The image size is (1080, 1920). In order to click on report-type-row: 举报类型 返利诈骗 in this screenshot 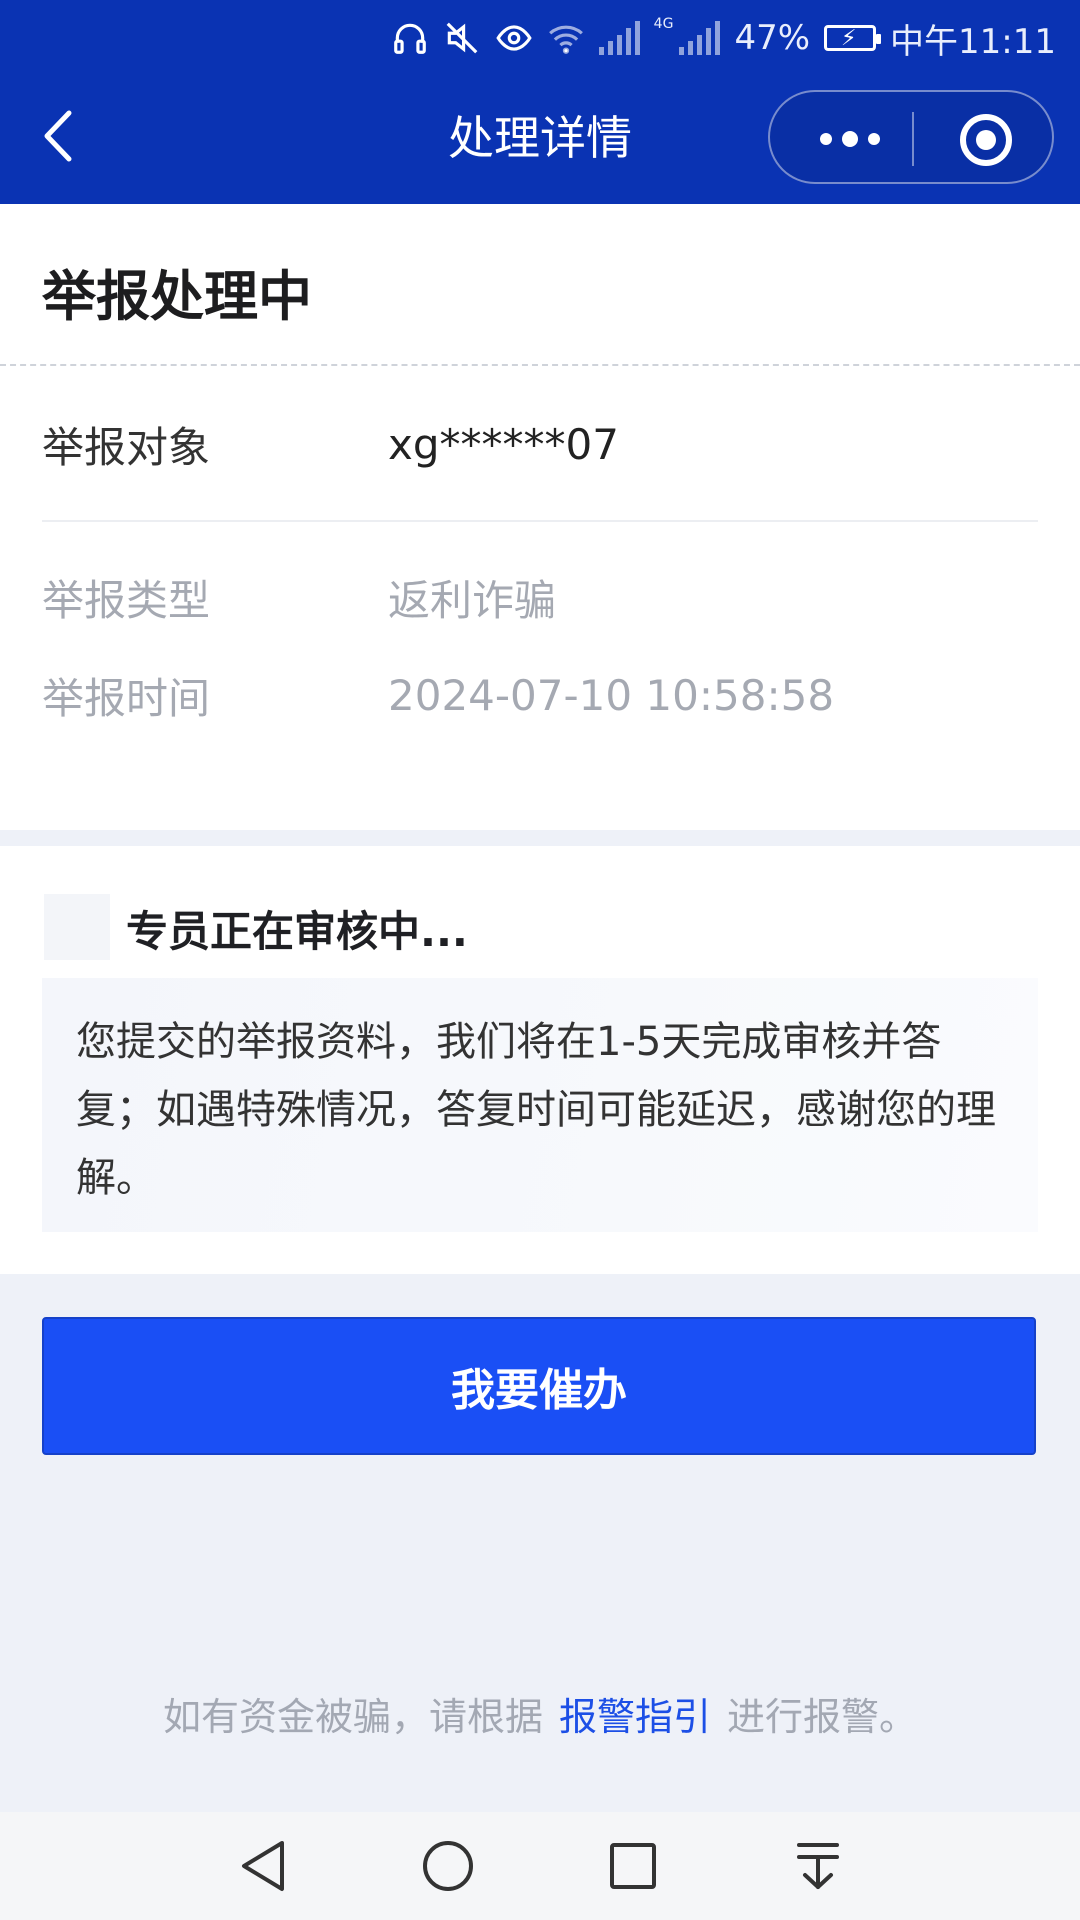, I will do `click(540, 597)`.